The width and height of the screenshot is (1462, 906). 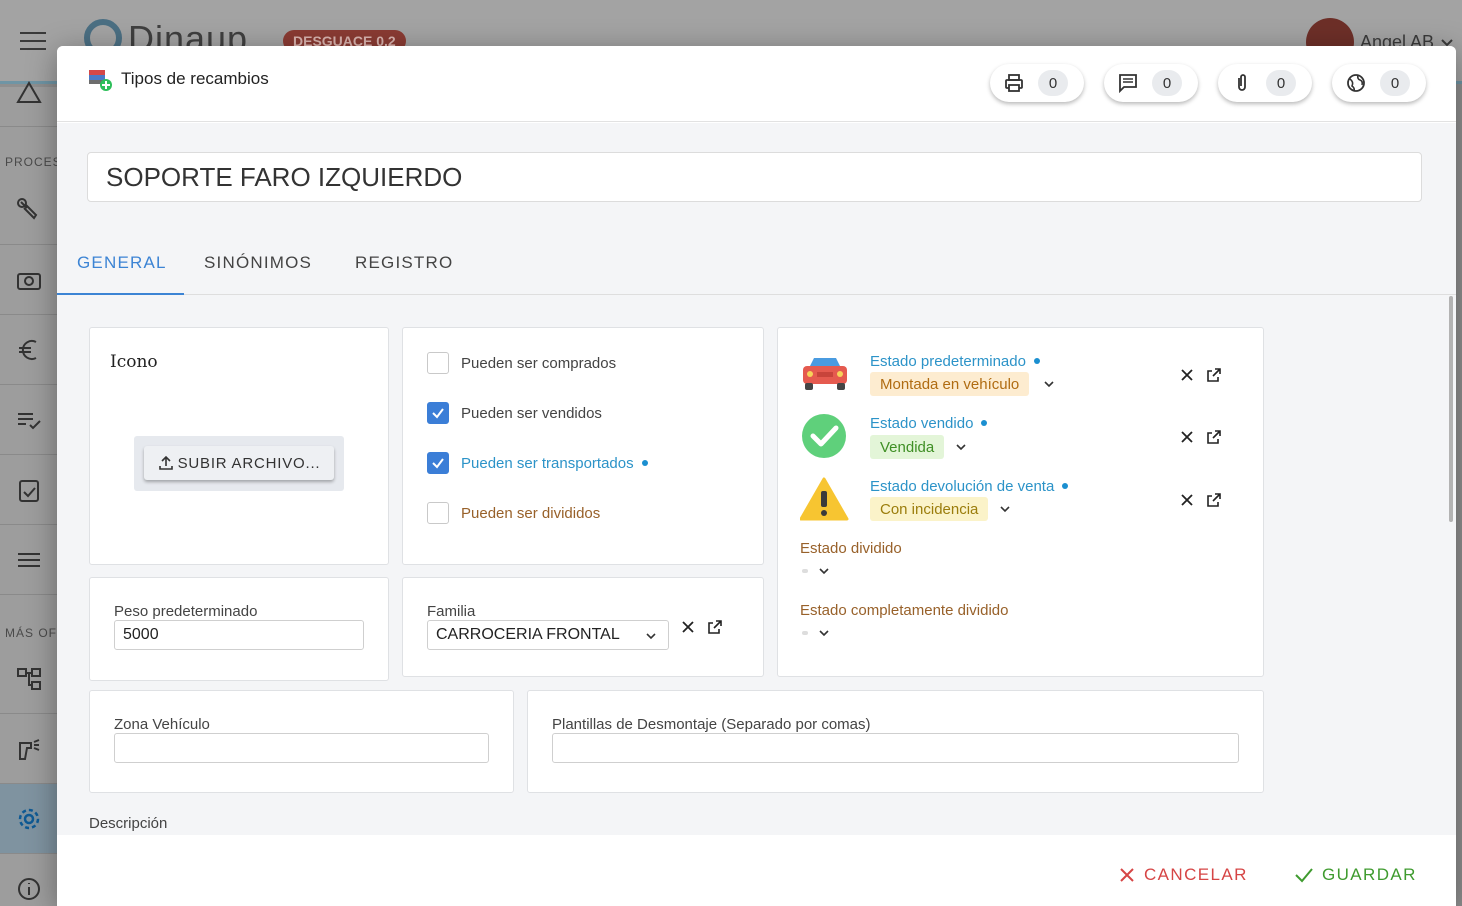 I want to click on comments-count: 0, so click(x=1167, y=83).